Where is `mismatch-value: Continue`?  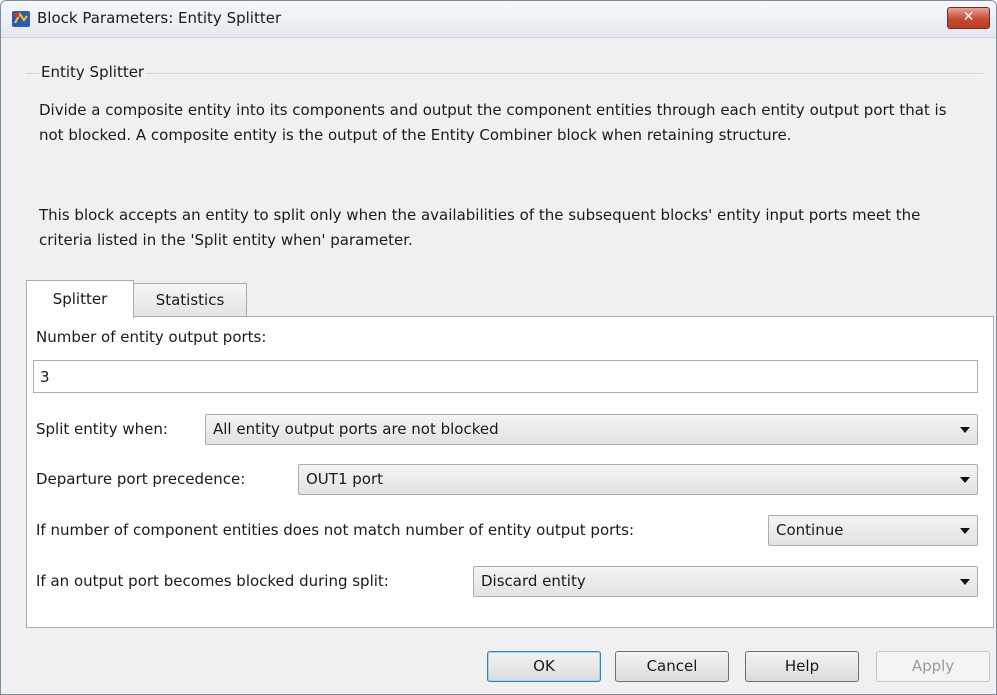
mismatch-value: Continue is located at coordinates (810, 530).